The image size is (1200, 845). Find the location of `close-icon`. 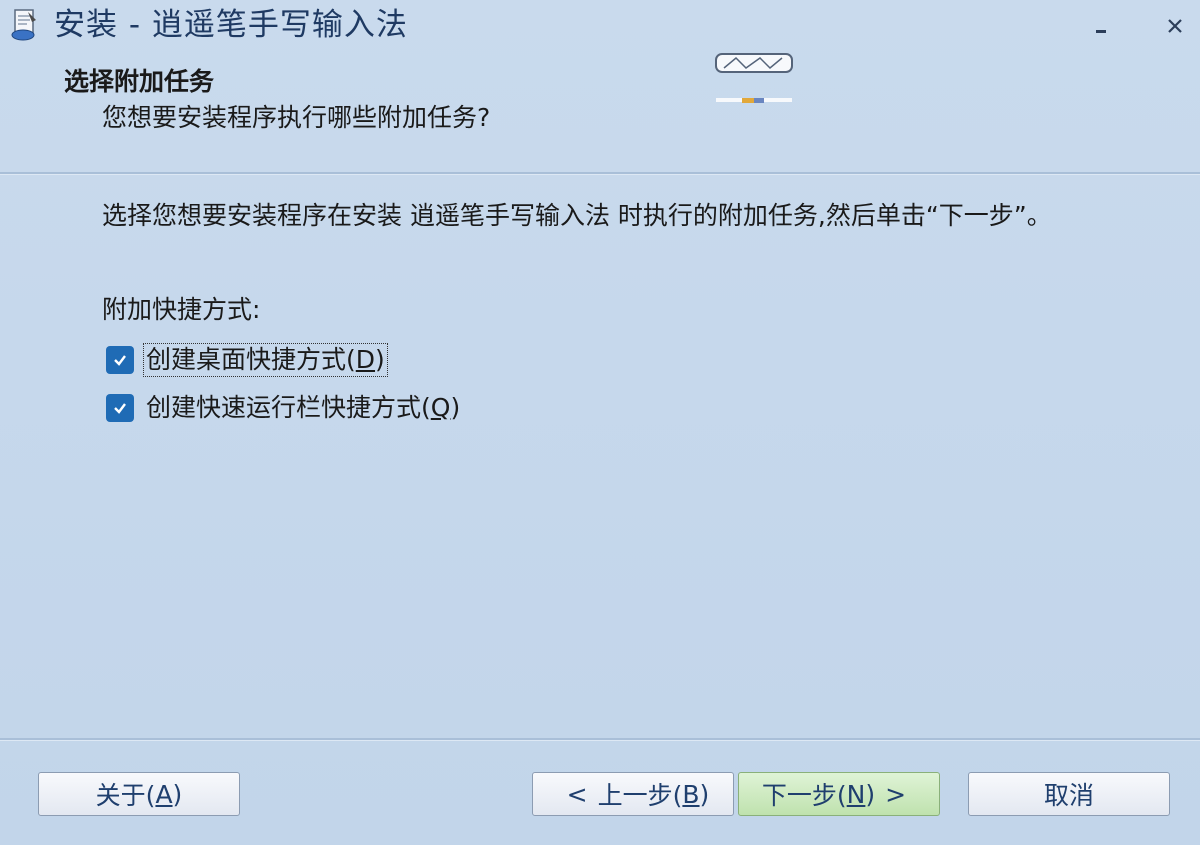

close-icon is located at coordinates (1175, 26).